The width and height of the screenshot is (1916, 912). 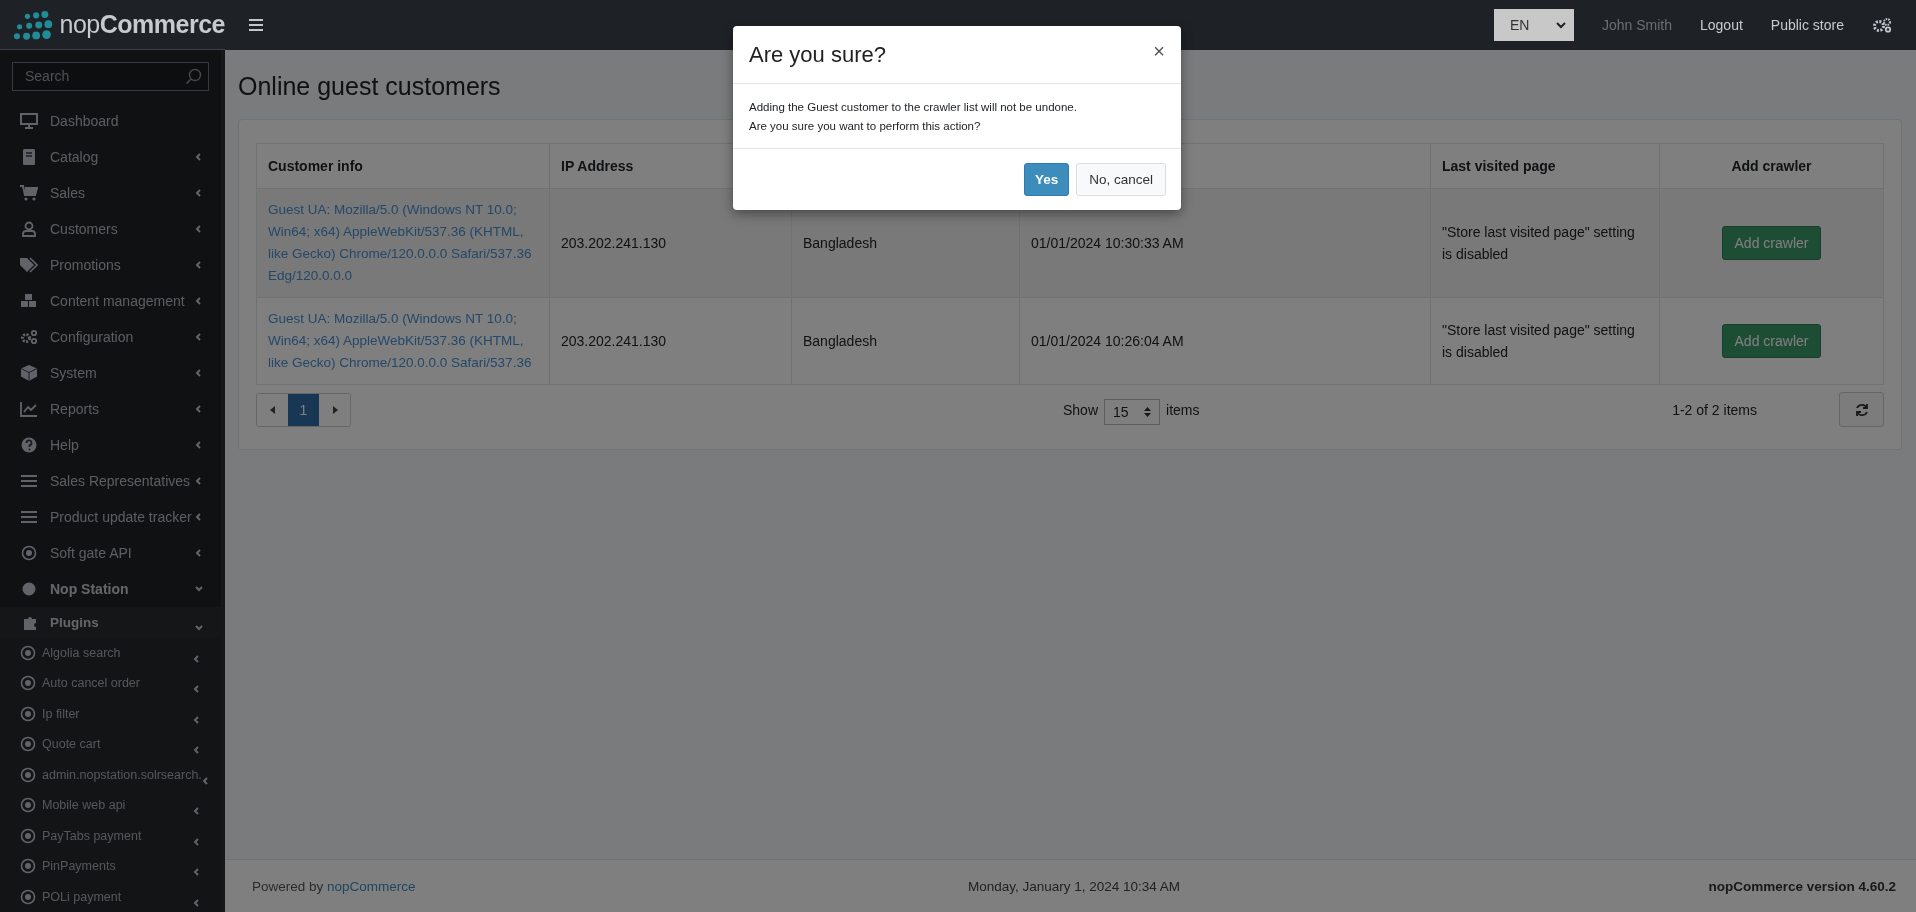 I want to click on dialog-message: Are you sure you want to perform this action?, so click(x=865, y=126).